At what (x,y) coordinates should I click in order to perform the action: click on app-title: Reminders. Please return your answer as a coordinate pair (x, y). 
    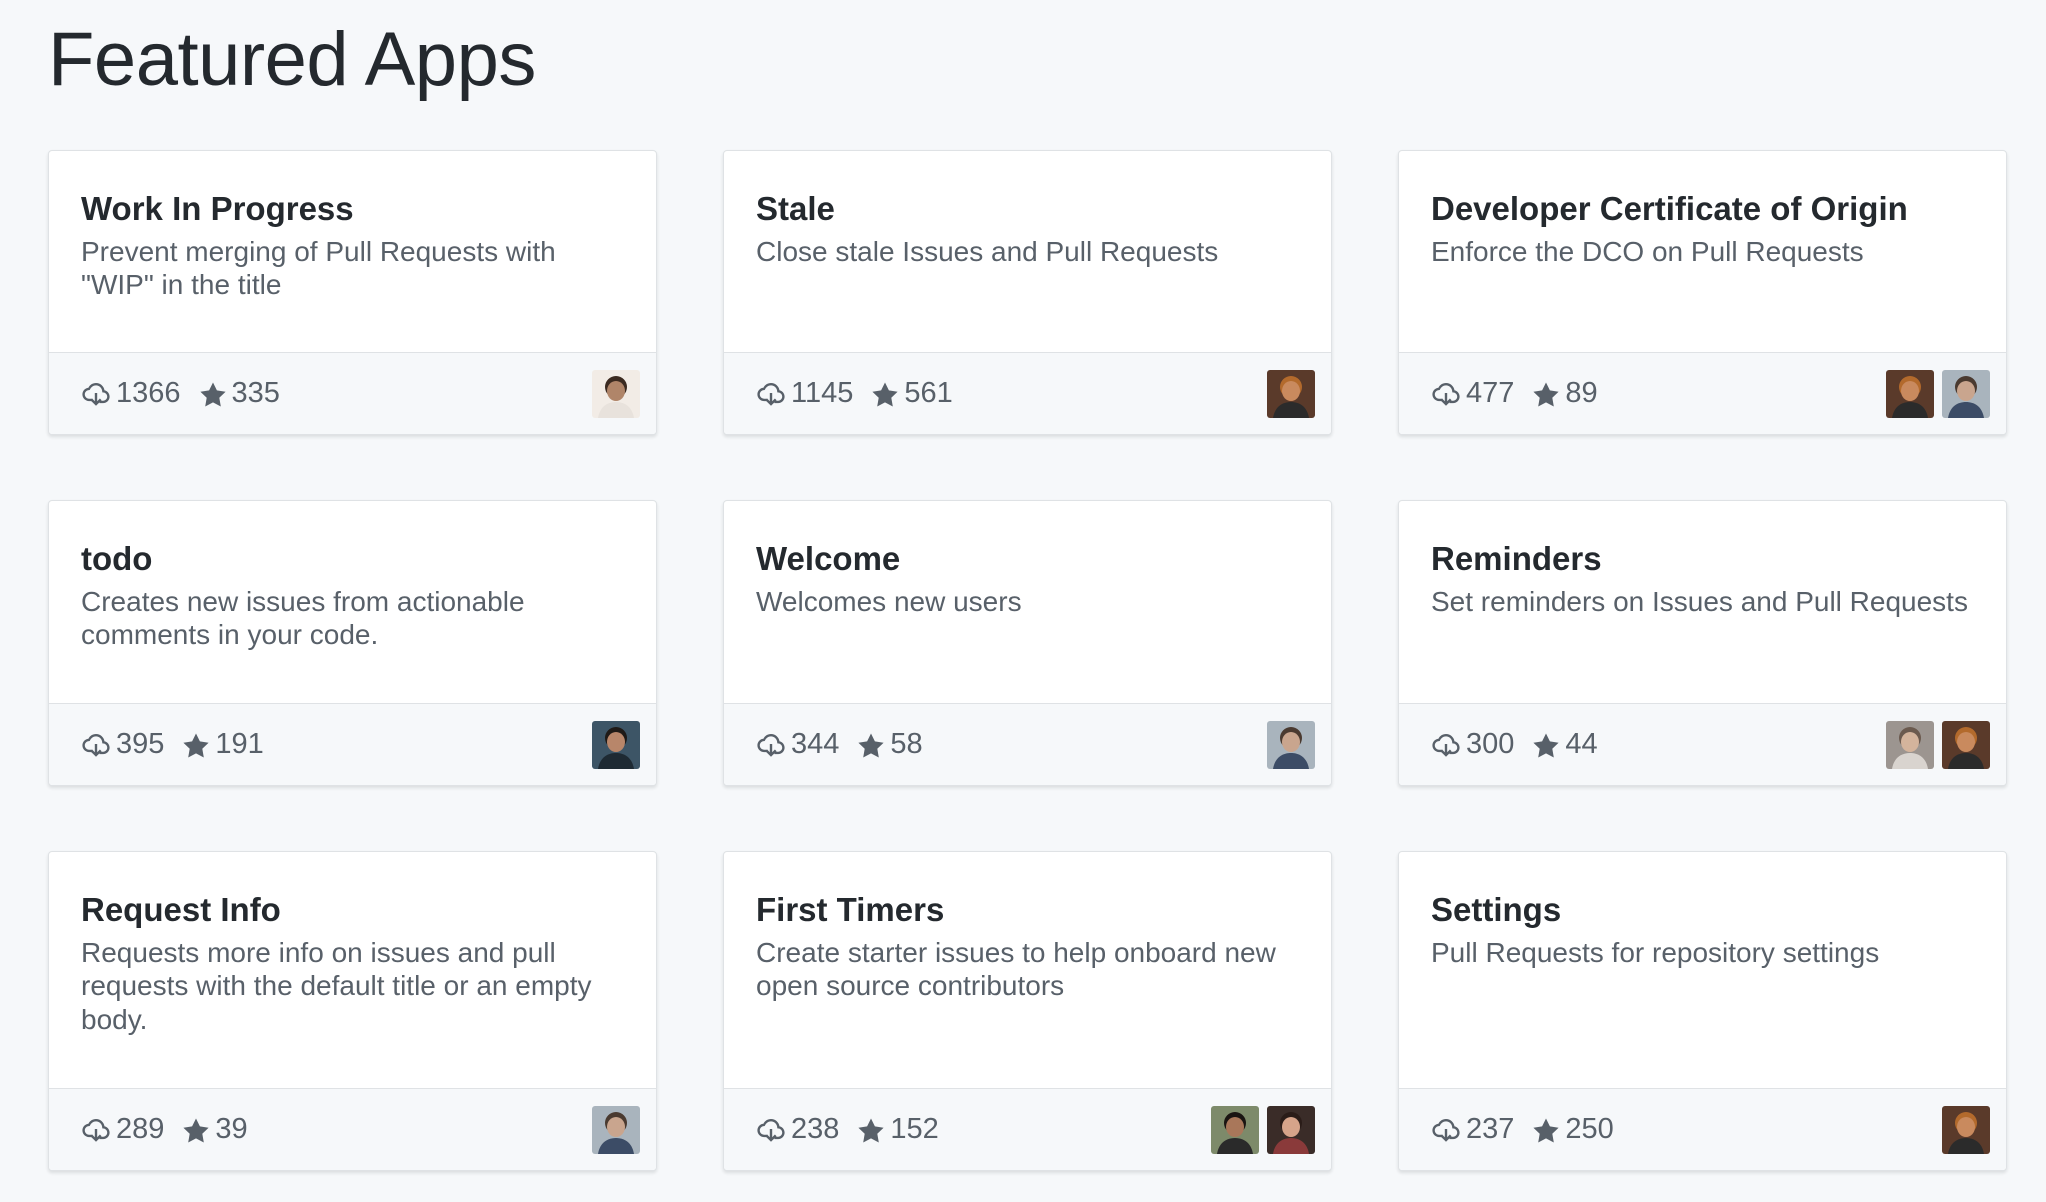
    Looking at the image, I should click on (1702, 559).